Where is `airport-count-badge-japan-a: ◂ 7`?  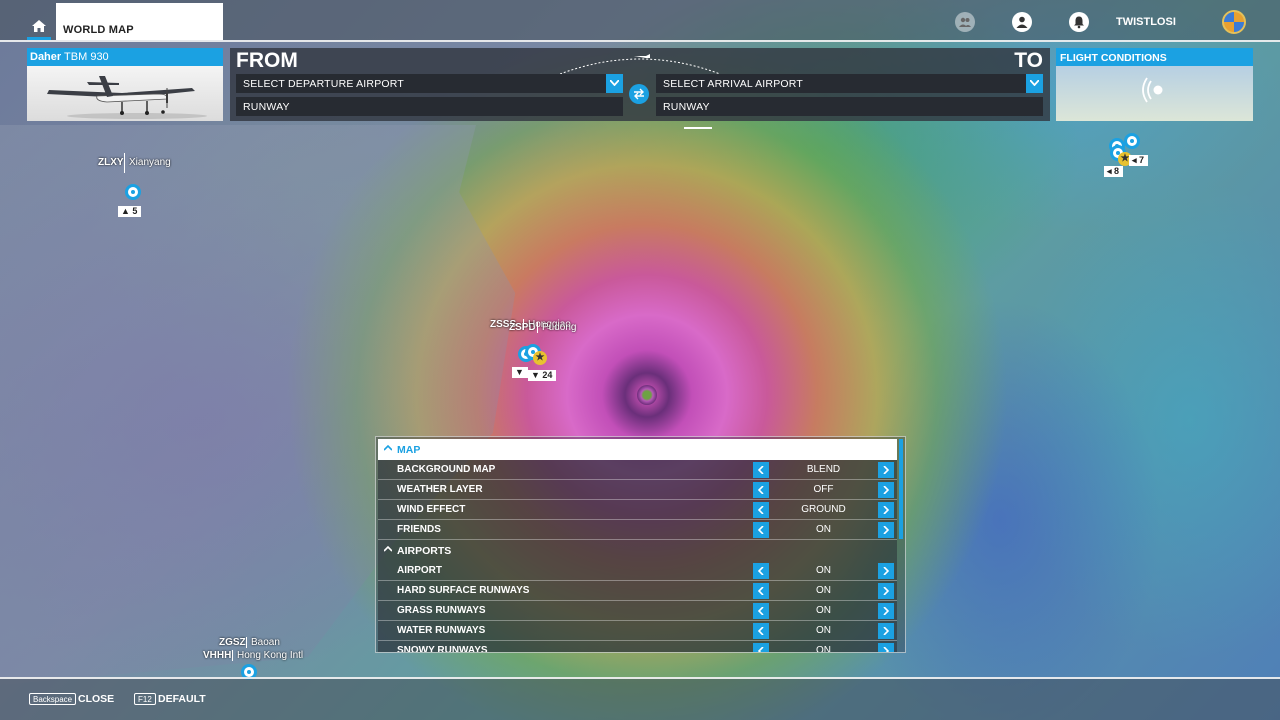
airport-count-badge-japan-a: ◂ 7 is located at coordinates (1139, 160).